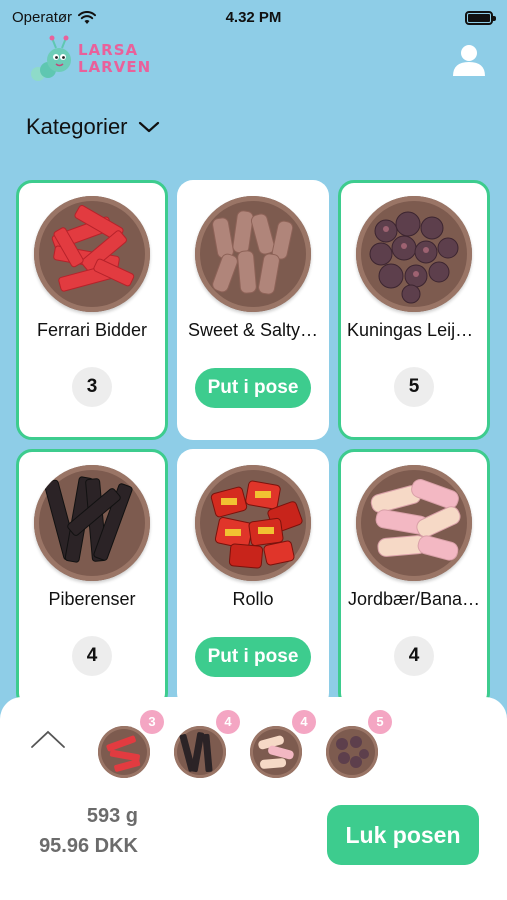  I want to click on brand-name: LARSA LARVEN, so click(115, 58).